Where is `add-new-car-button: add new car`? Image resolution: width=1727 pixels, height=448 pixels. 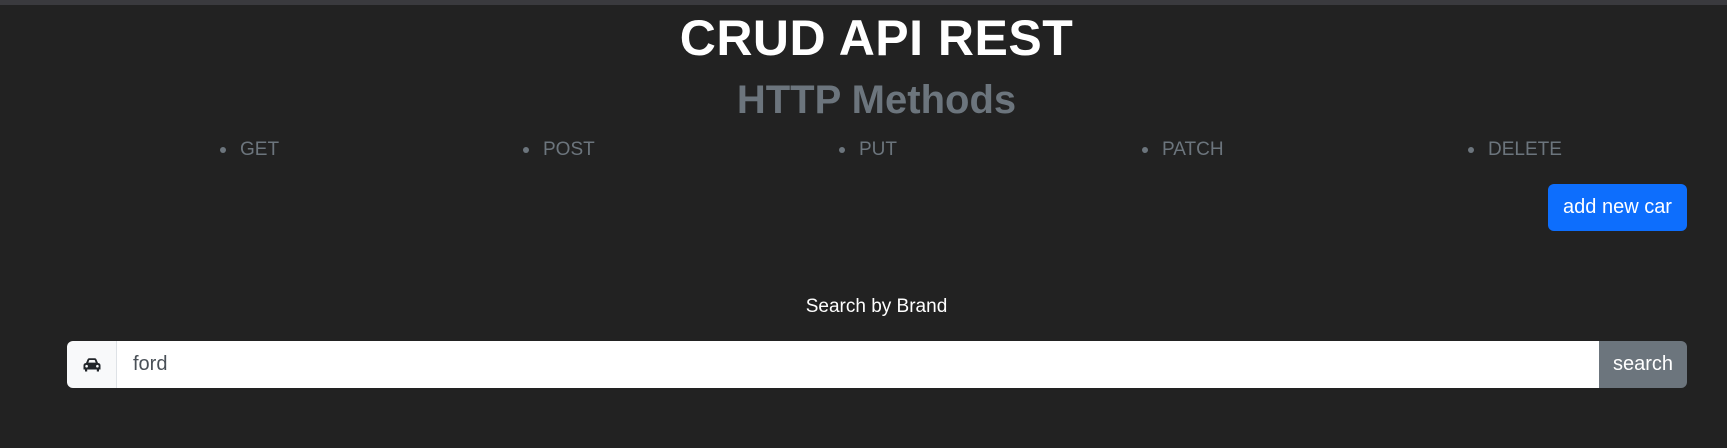
add-new-car-button: add new car is located at coordinates (1617, 207).